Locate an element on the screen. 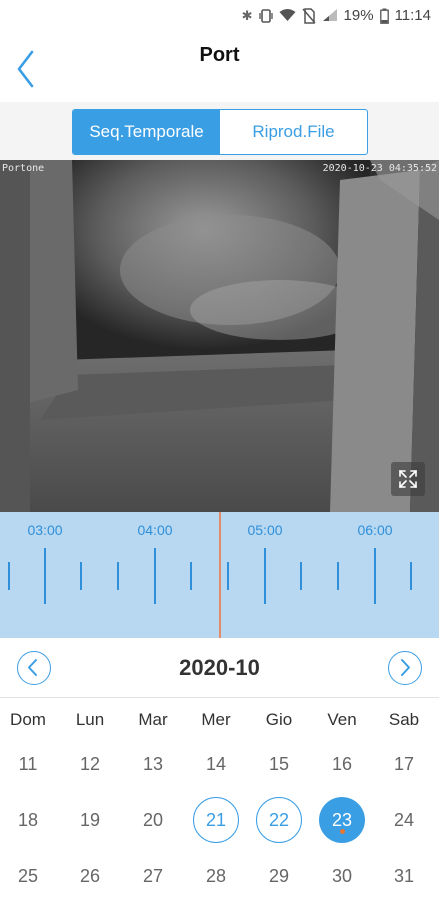  mode-tabs-bar: Seq.Temporale Riprod.File is located at coordinates (219, 131).